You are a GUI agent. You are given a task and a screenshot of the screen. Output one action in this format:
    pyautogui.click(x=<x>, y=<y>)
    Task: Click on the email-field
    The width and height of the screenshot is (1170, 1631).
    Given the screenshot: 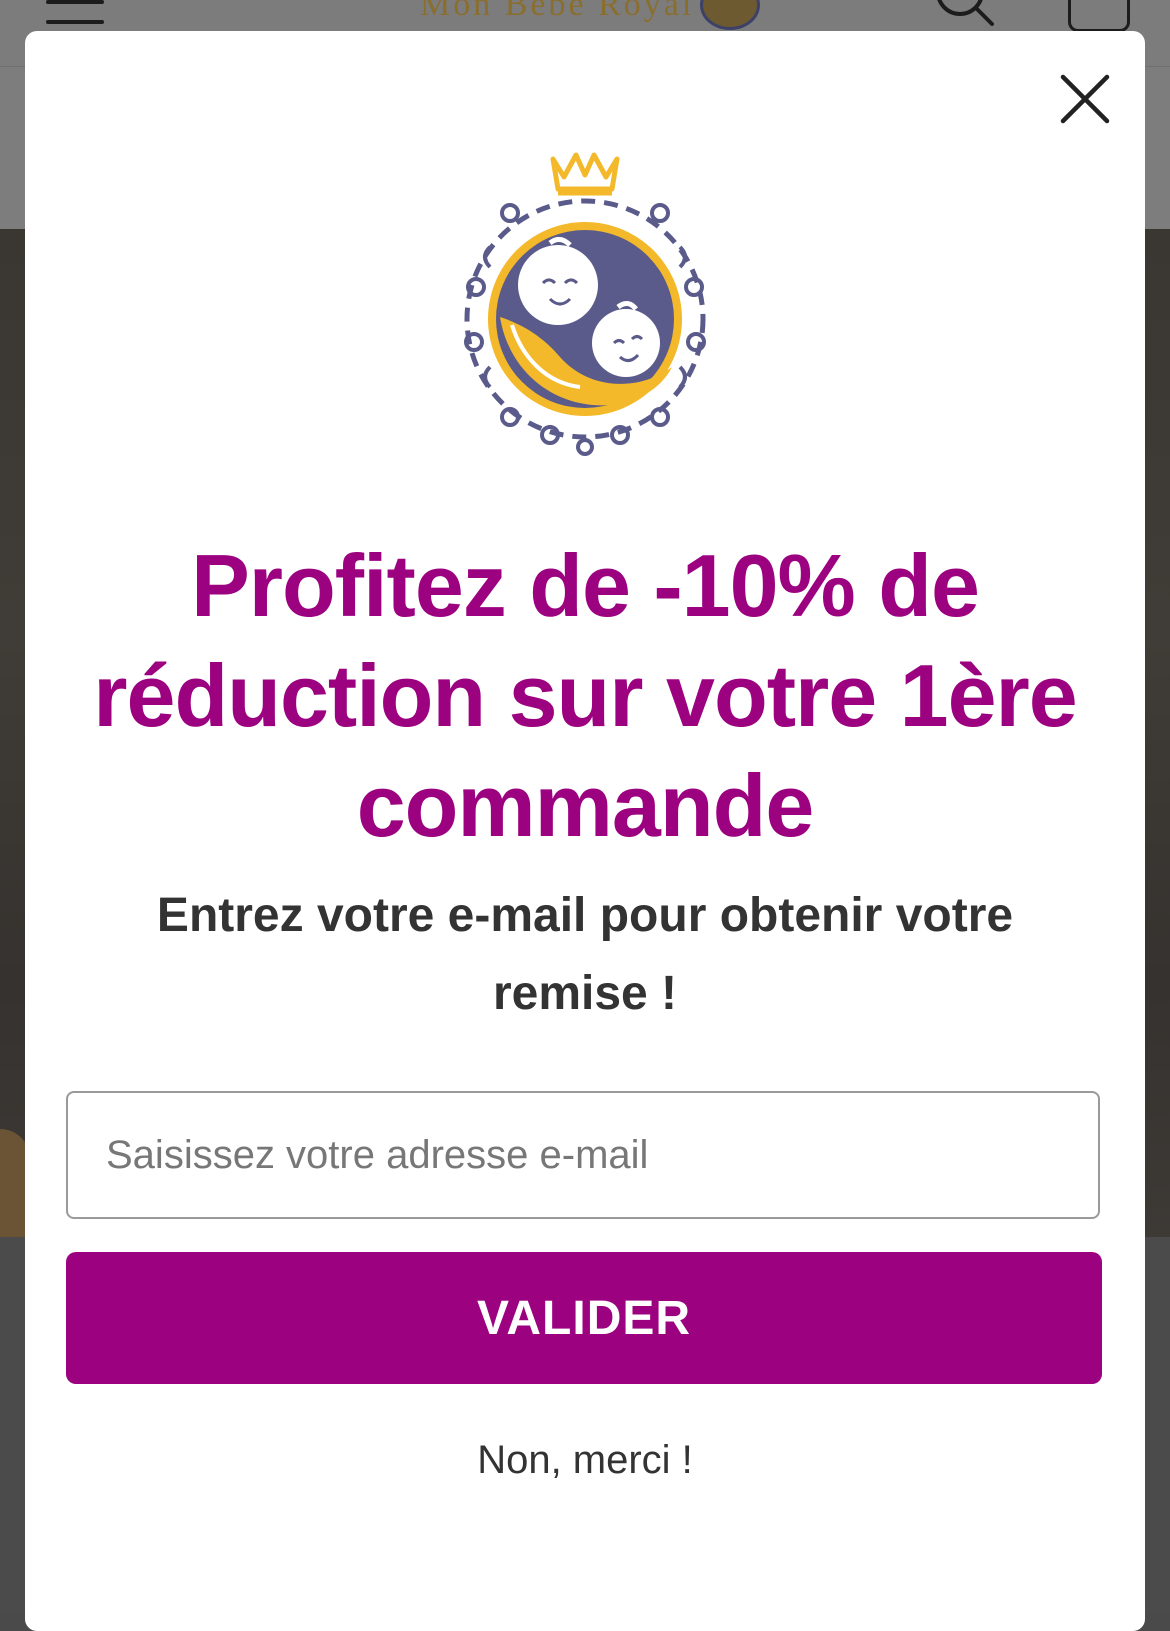 What is the action you would take?
    pyautogui.click(x=583, y=1155)
    